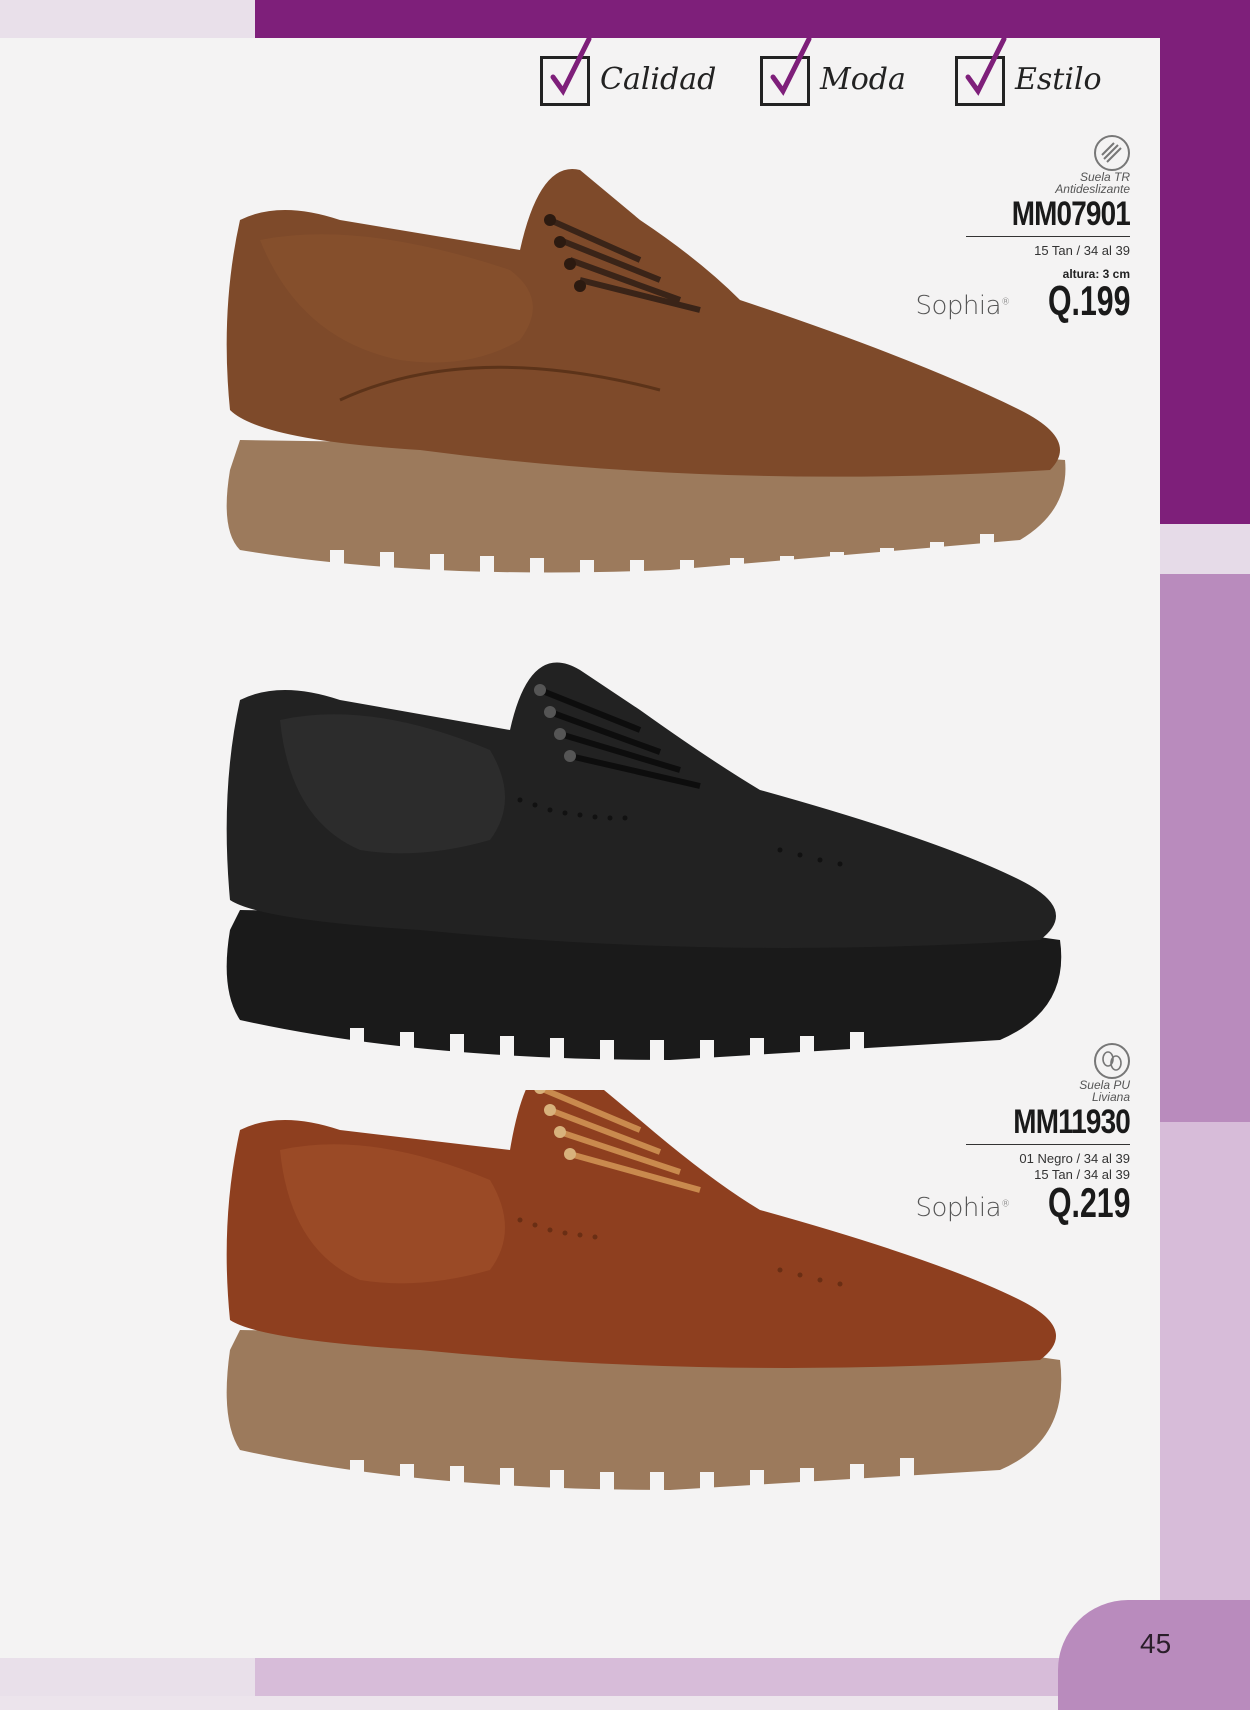 The image size is (1250, 1710). Describe the element at coordinates (1088, 300) in the screenshot. I see `product-price: Q.199` at that location.